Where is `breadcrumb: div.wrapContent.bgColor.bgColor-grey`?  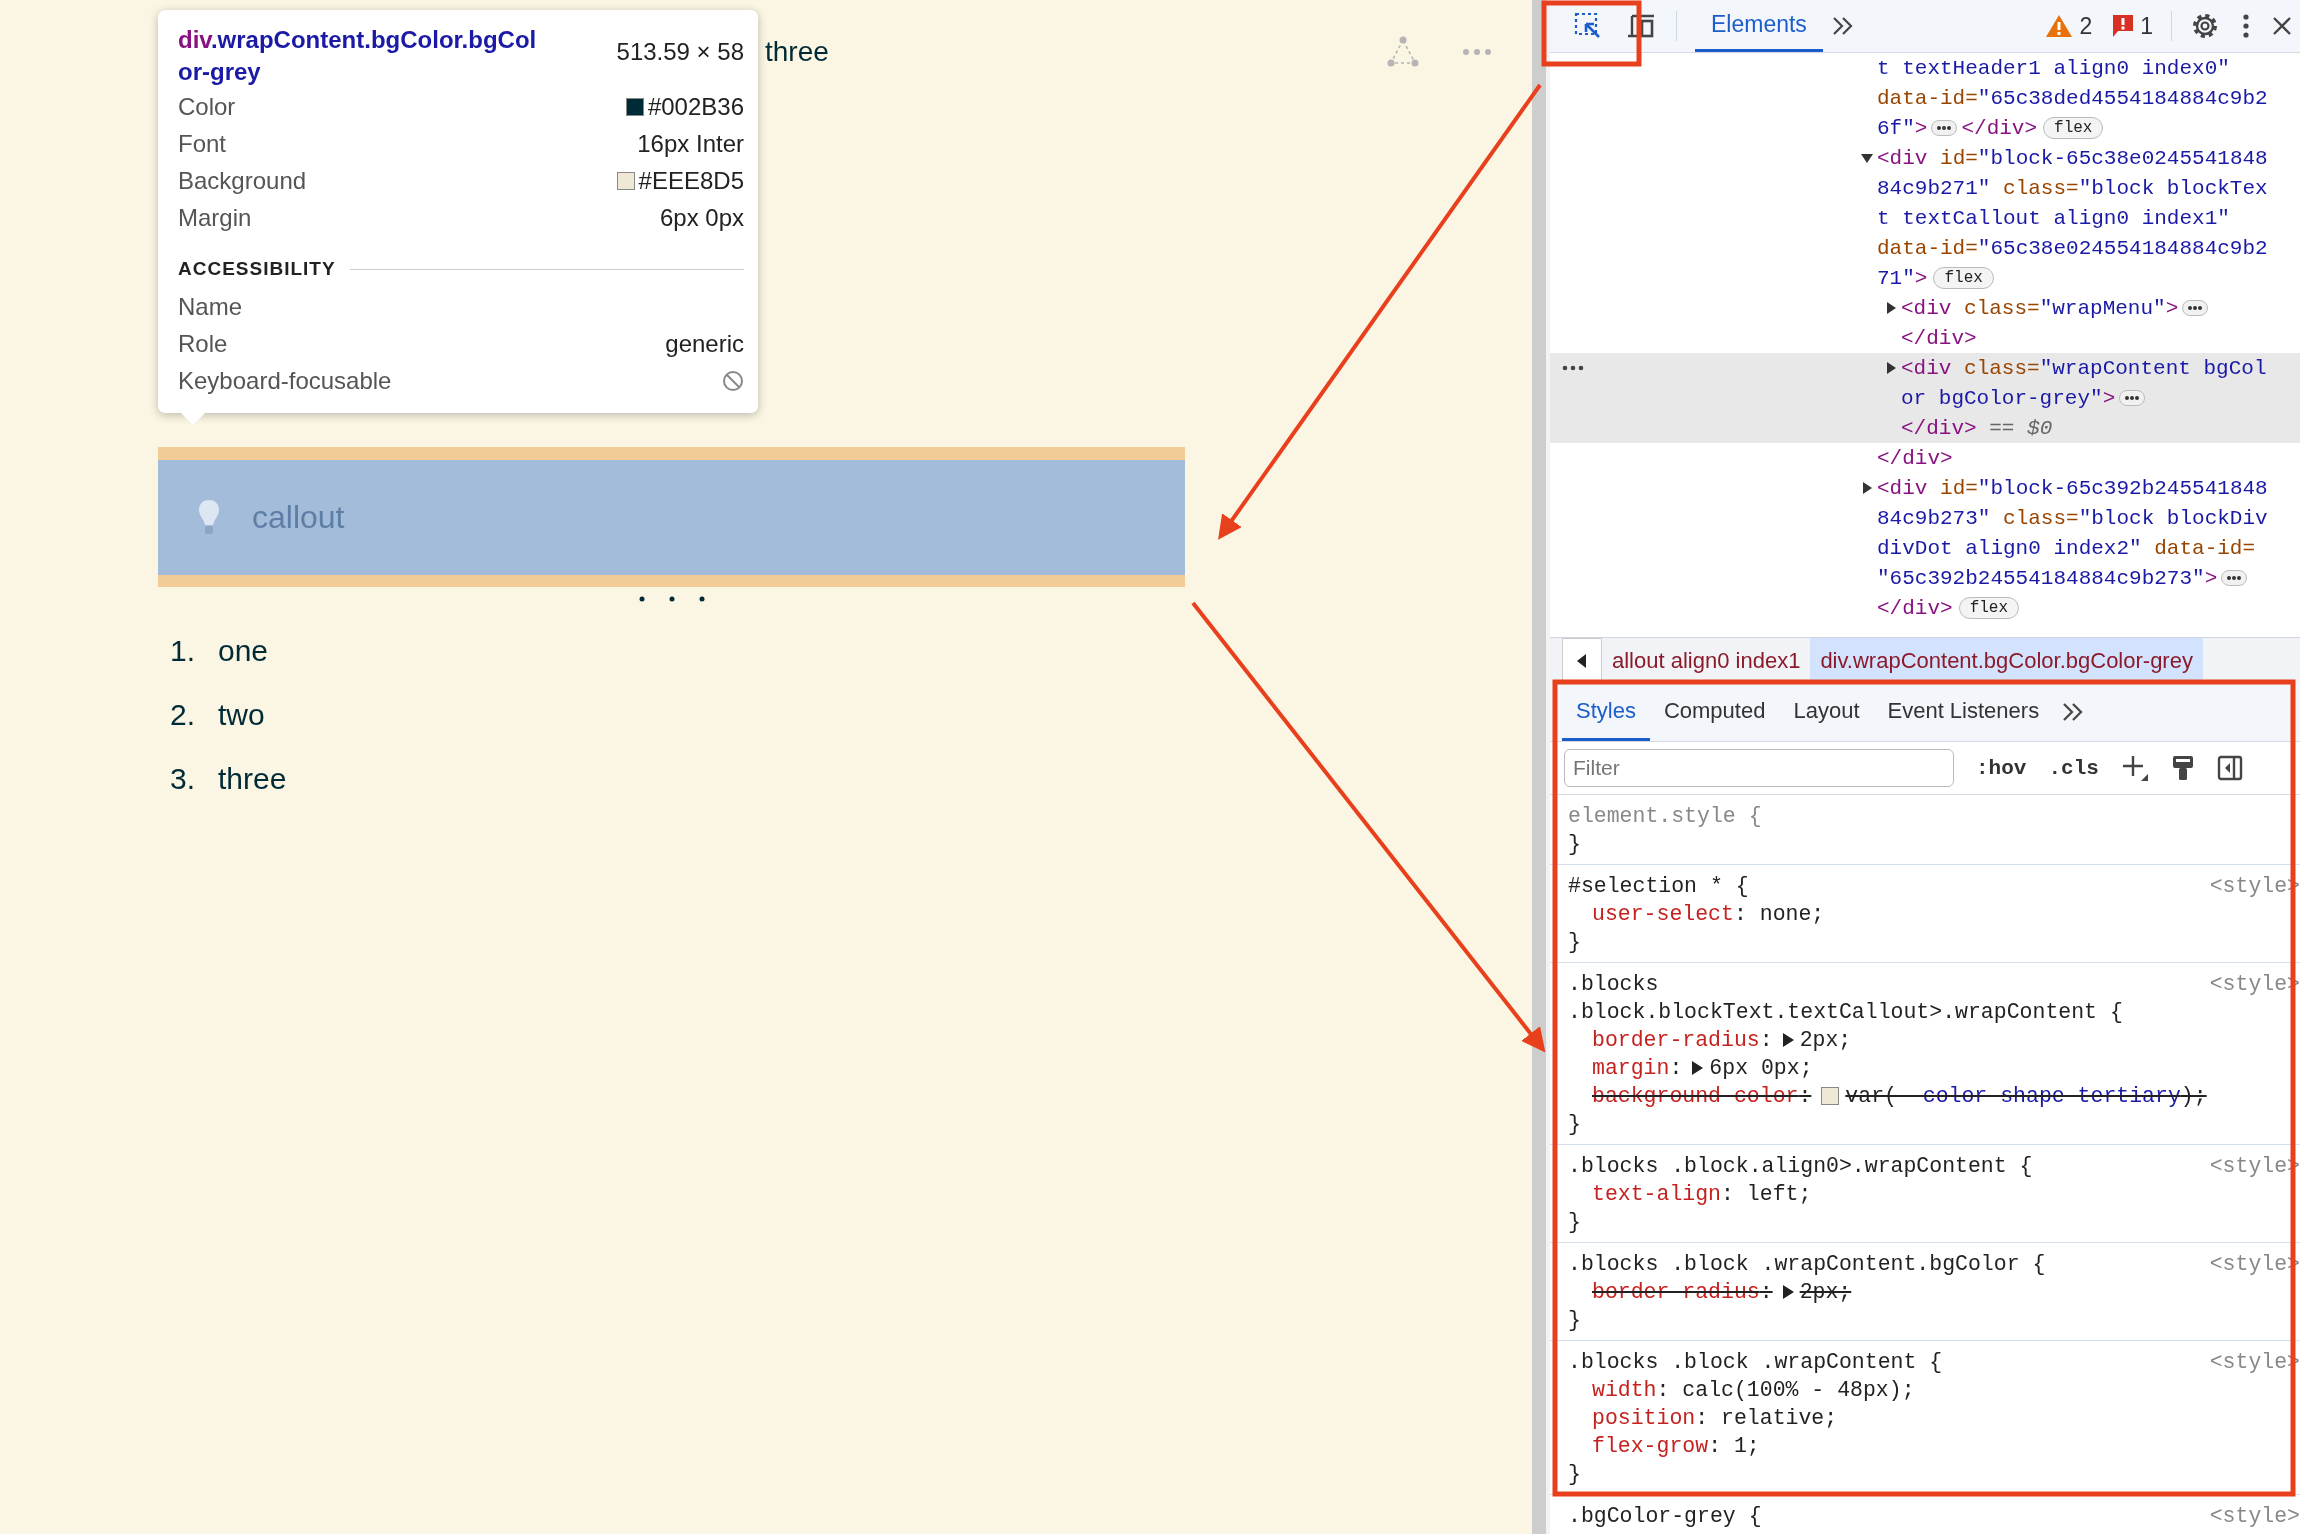 breadcrumb: div.wrapContent.bgColor.bgColor-grey is located at coordinates (2006, 660).